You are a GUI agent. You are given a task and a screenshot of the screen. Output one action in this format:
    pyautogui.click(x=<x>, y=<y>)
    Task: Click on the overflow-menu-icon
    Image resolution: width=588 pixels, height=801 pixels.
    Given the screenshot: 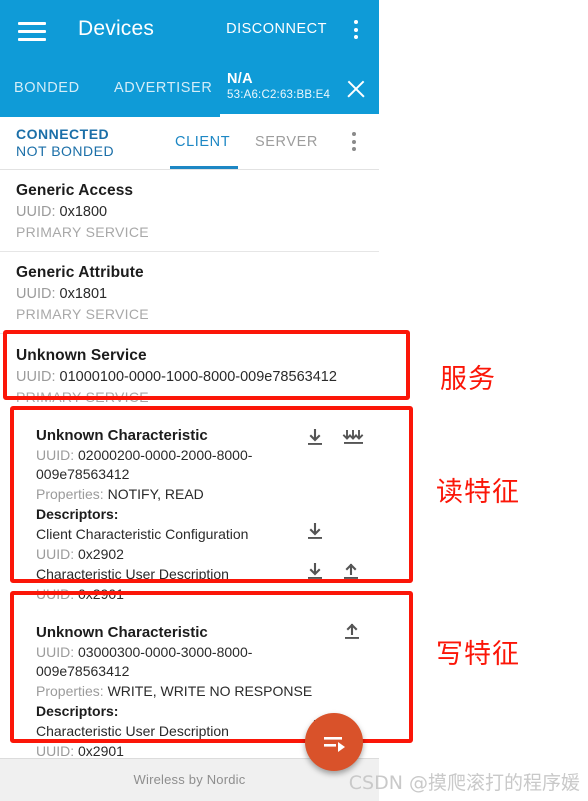 What is the action you would take?
    pyautogui.click(x=356, y=31)
    